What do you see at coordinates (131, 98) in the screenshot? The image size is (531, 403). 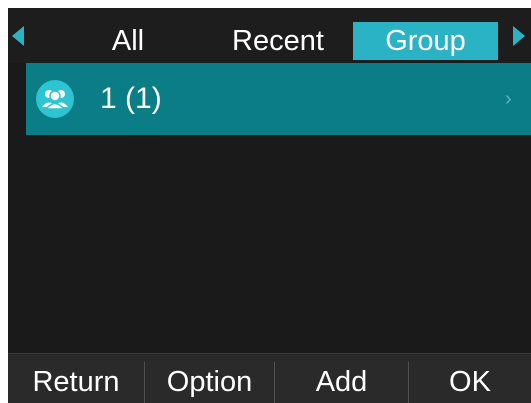 I see `group-name-label: 1 (1)` at bounding box center [131, 98].